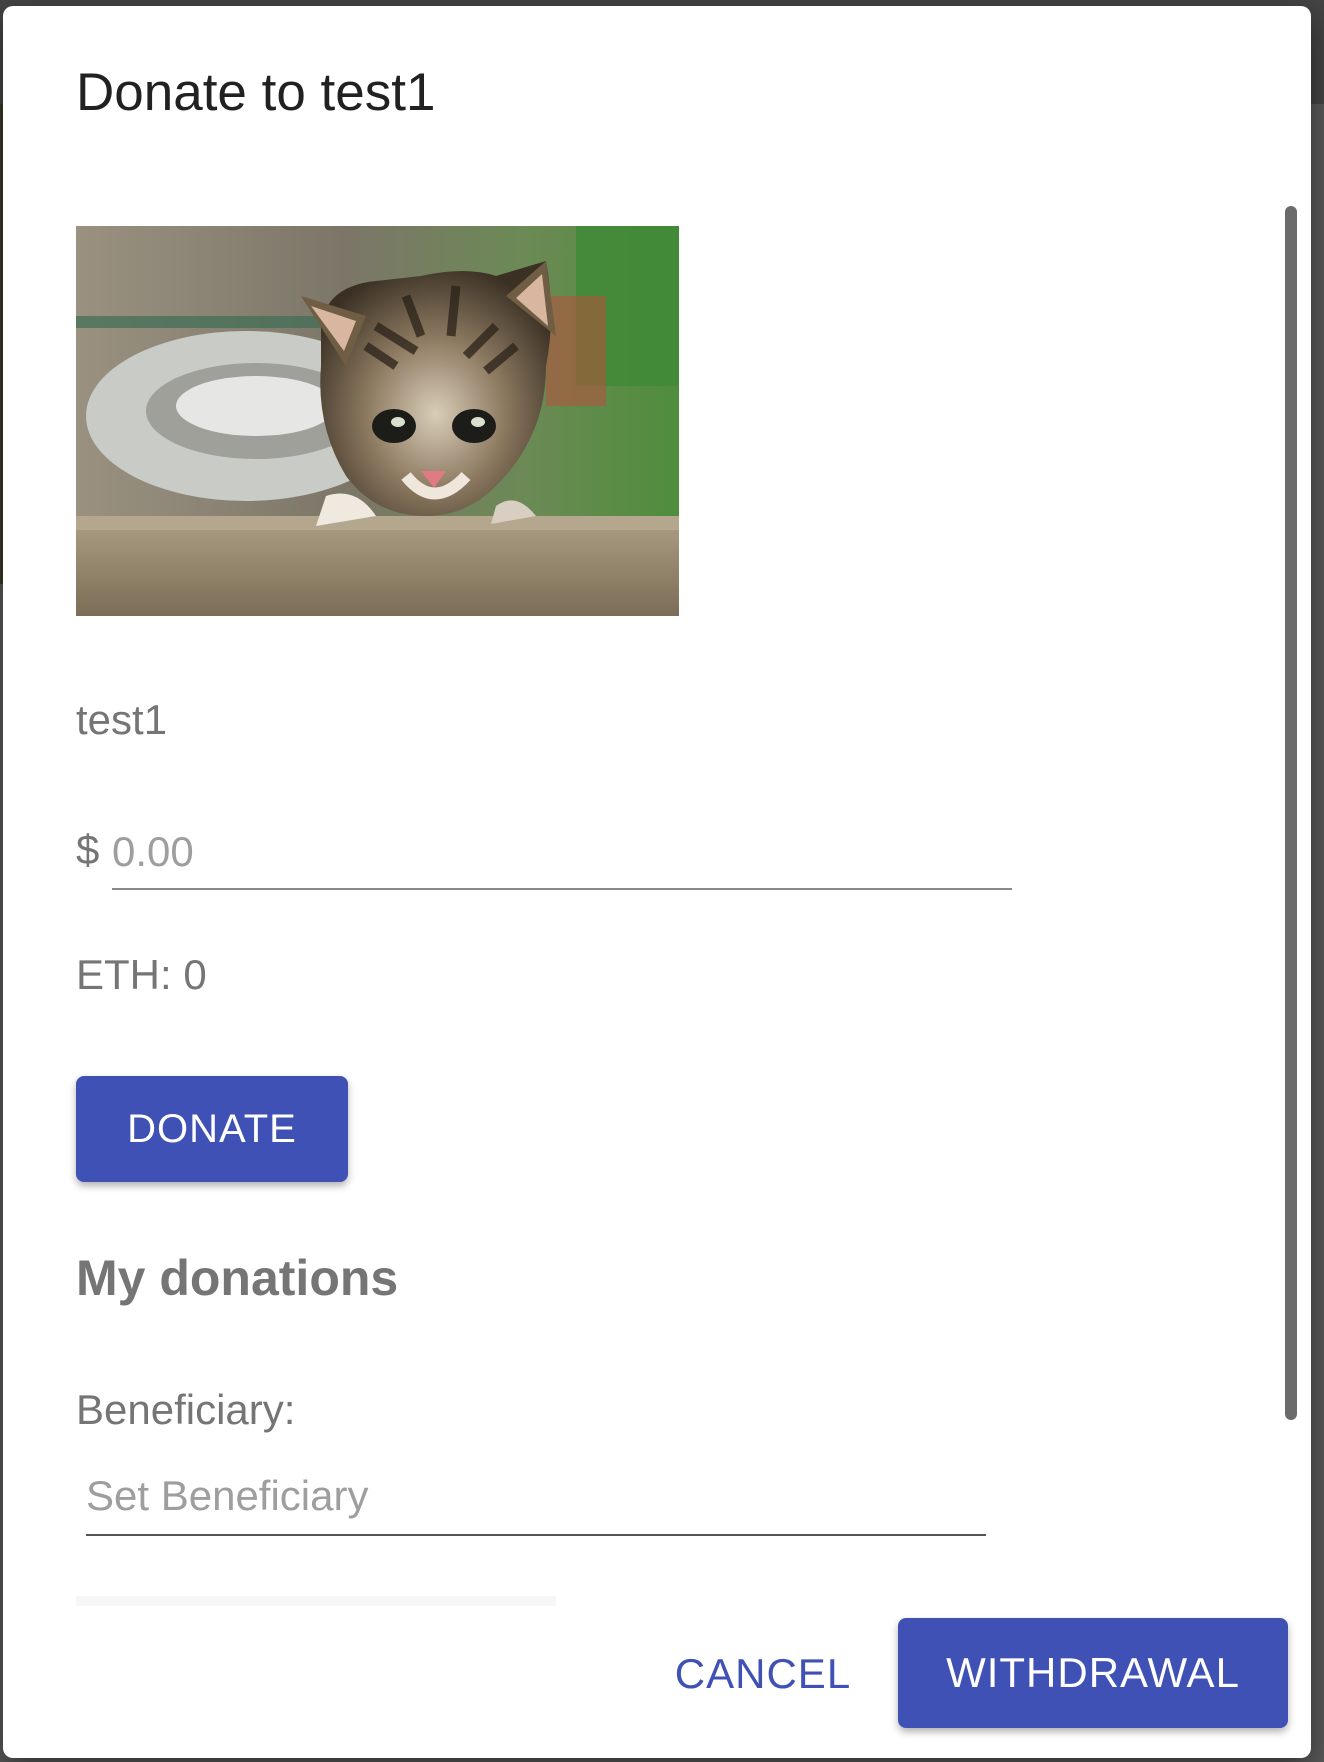 The height and width of the screenshot is (1762, 1324). What do you see at coordinates (186, 1409) in the screenshot?
I see `beneficiary-label: Beneficiary:` at bounding box center [186, 1409].